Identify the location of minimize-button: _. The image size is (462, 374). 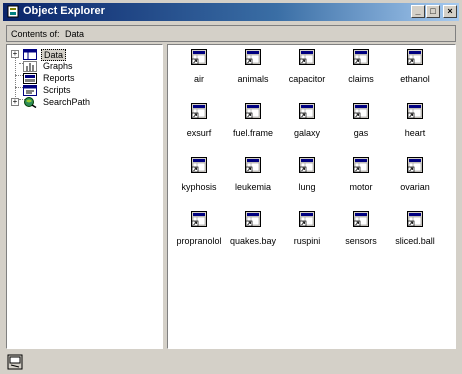
(418, 11).